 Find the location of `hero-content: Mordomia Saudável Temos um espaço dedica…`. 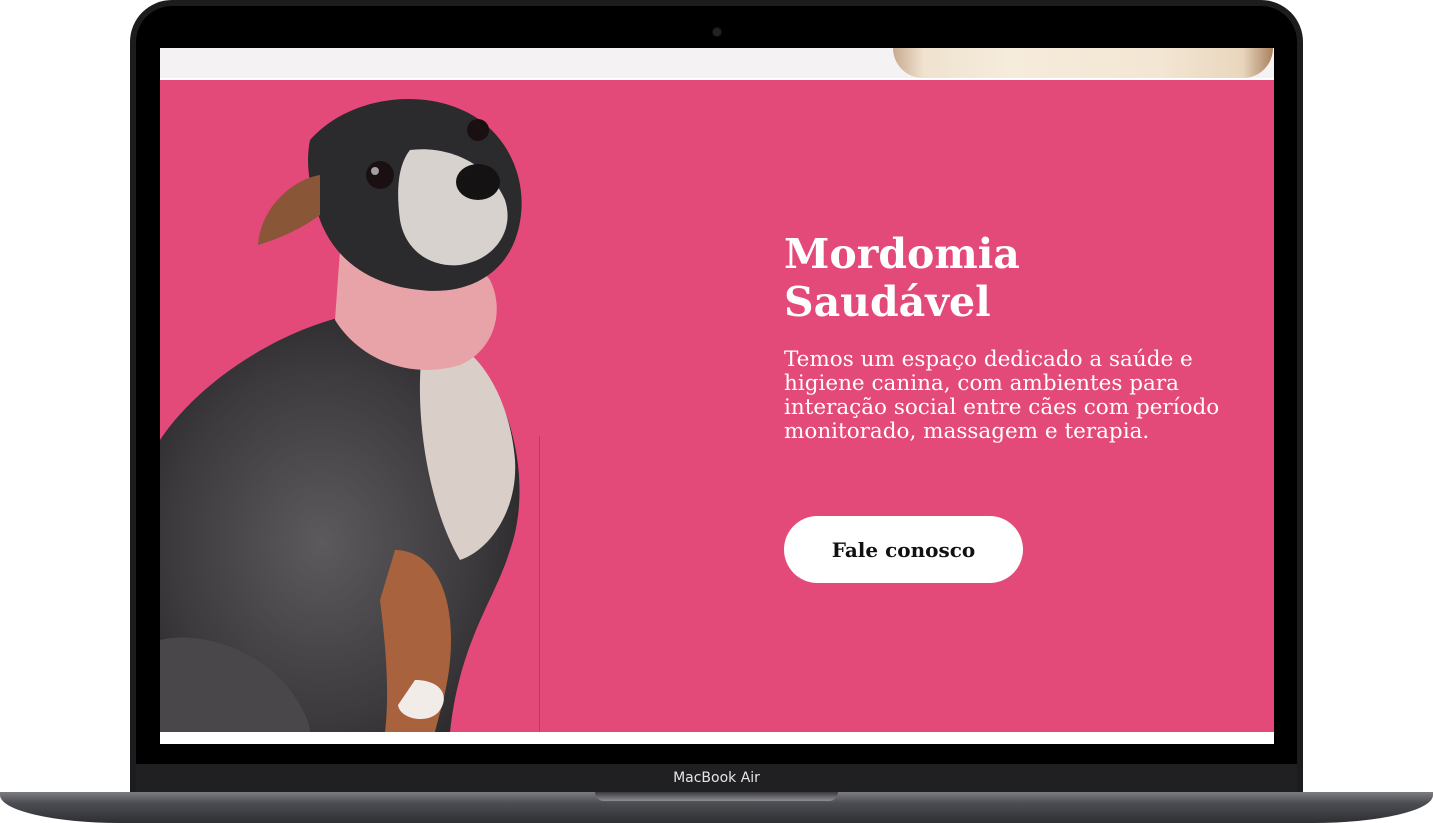

hero-content: Mordomia Saudável Temos um espaço dedica… is located at coordinates (1014, 337).